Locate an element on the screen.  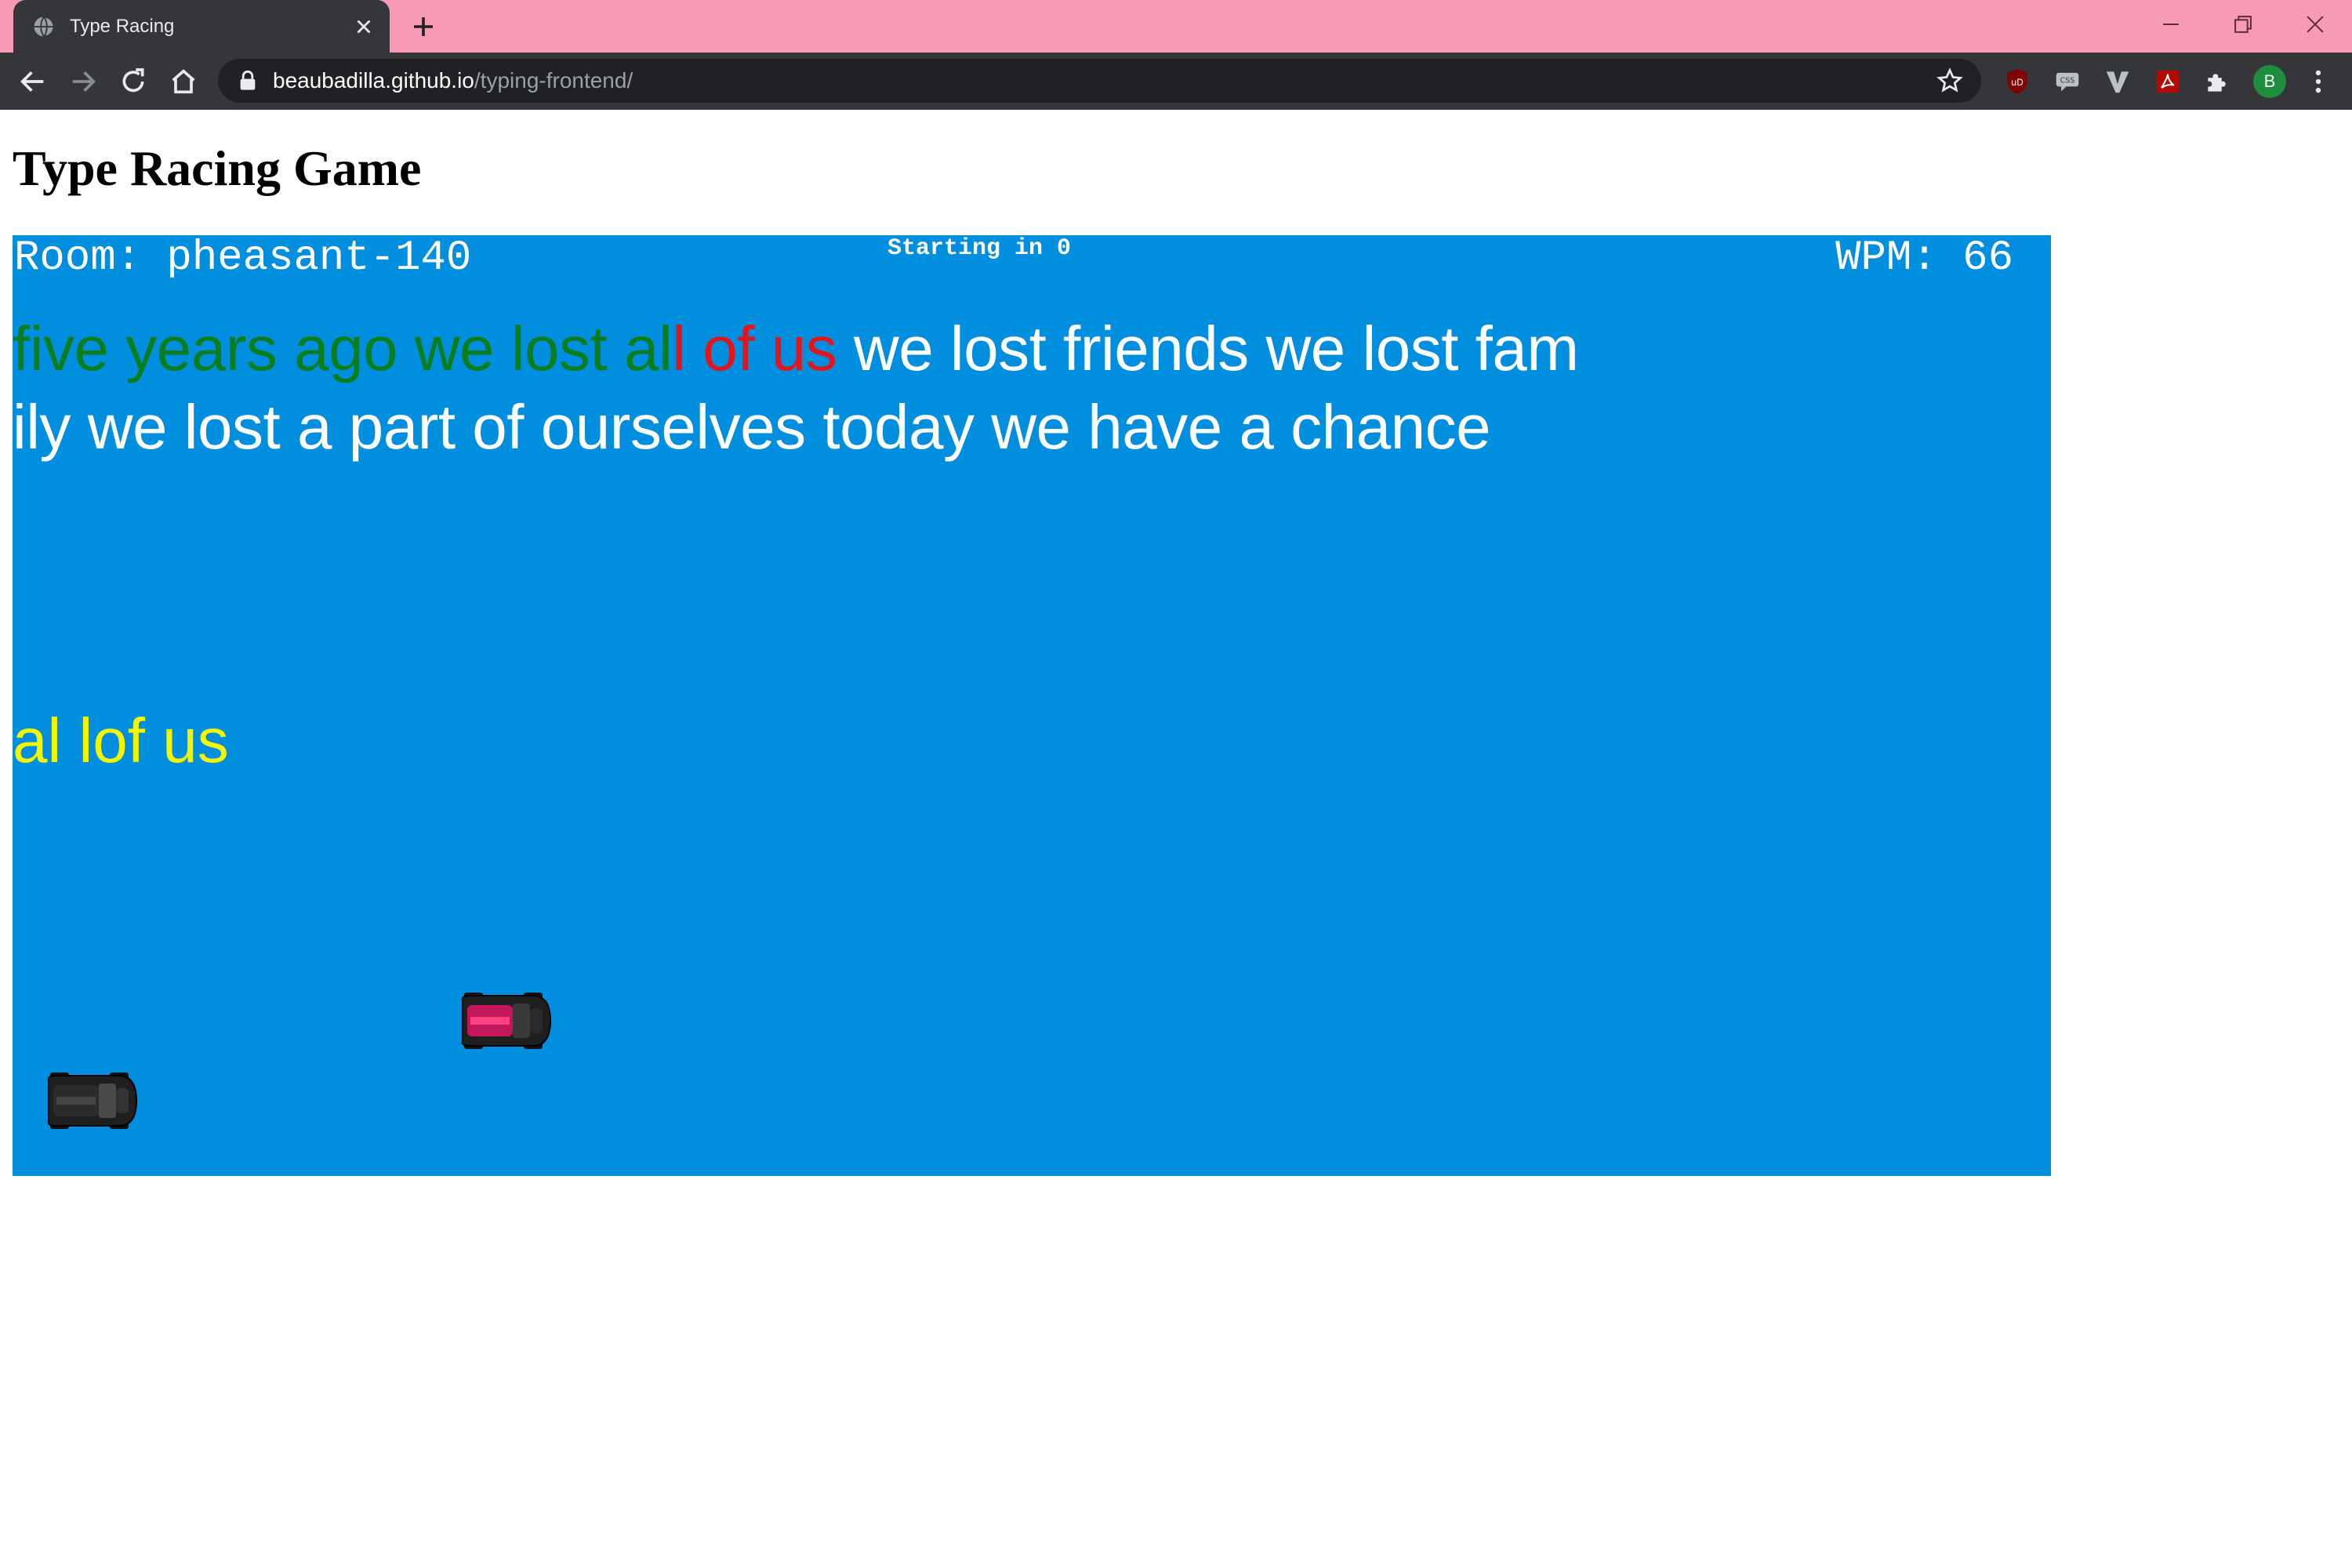
ublock-extension-icon: uD is located at coordinates (2017, 81).